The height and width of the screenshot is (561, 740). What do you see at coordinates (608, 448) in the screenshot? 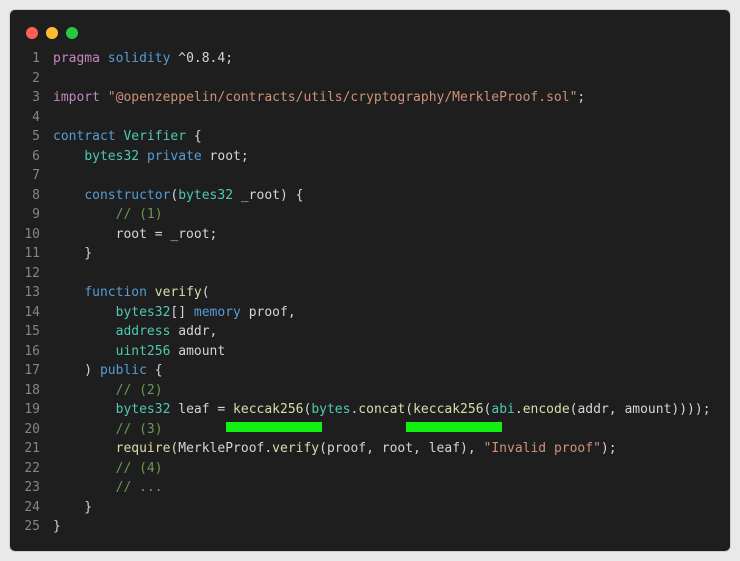
I see `code-token: );` at bounding box center [608, 448].